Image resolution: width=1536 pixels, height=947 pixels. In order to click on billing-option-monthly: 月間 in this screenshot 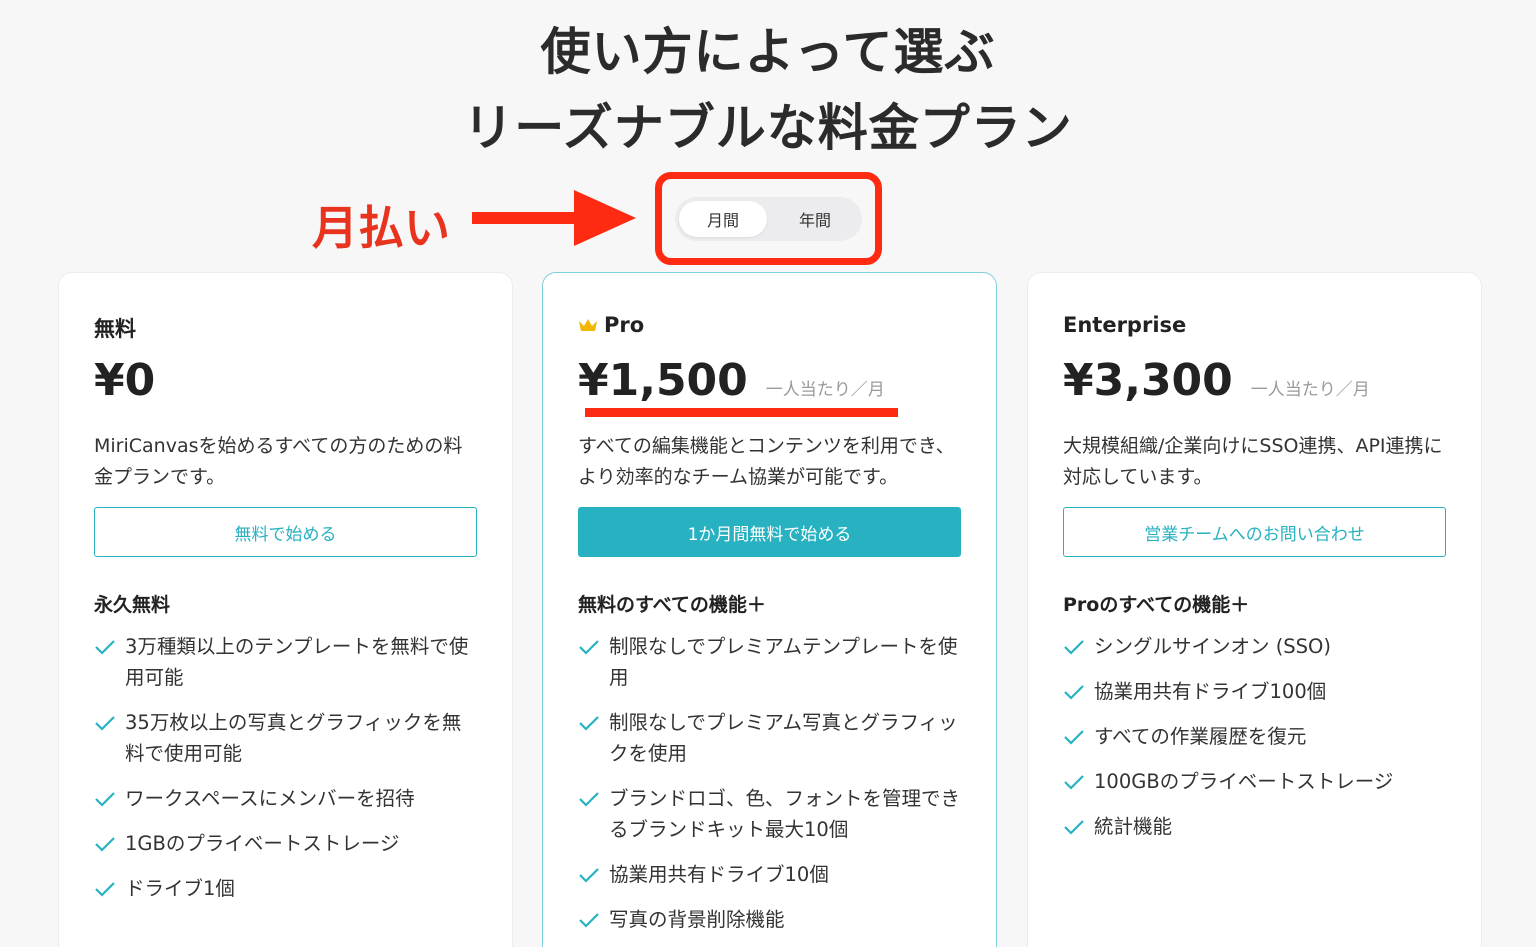, I will do `click(723, 219)`.